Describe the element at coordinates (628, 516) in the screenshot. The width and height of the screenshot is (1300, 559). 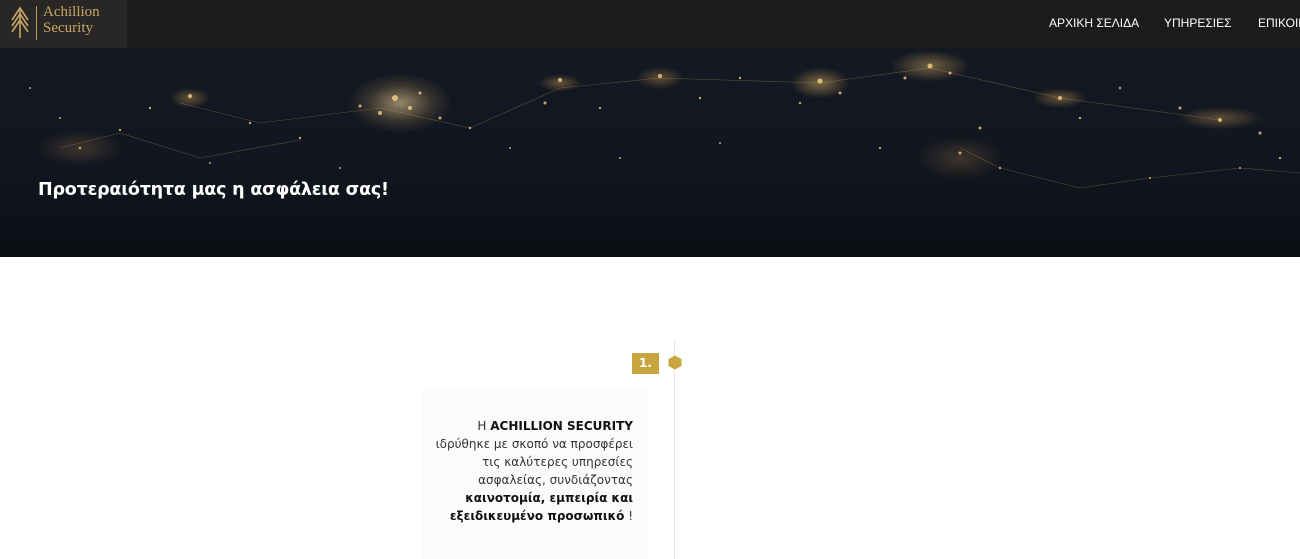
I see `card-ending: !` at that location.